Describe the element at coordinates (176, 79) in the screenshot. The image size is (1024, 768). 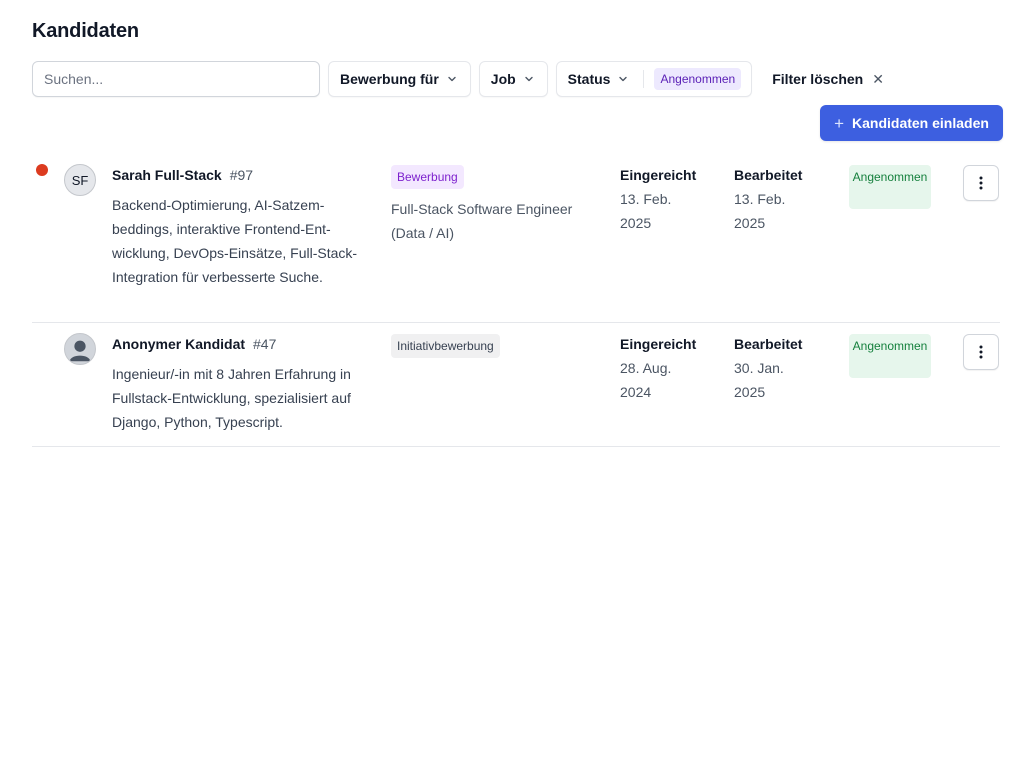
I see `search-input` at that location.